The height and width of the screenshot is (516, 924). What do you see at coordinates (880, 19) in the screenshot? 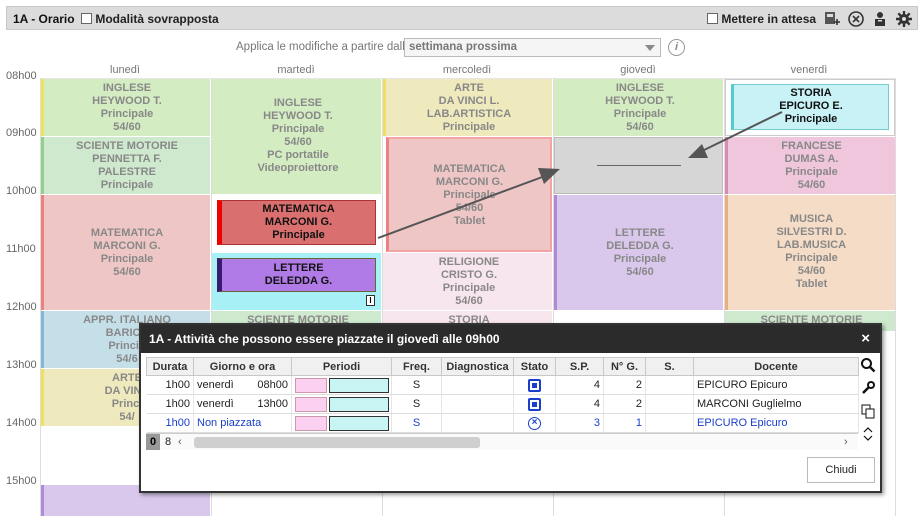
I see `teacher-icon` at bounding box center [880, 19].